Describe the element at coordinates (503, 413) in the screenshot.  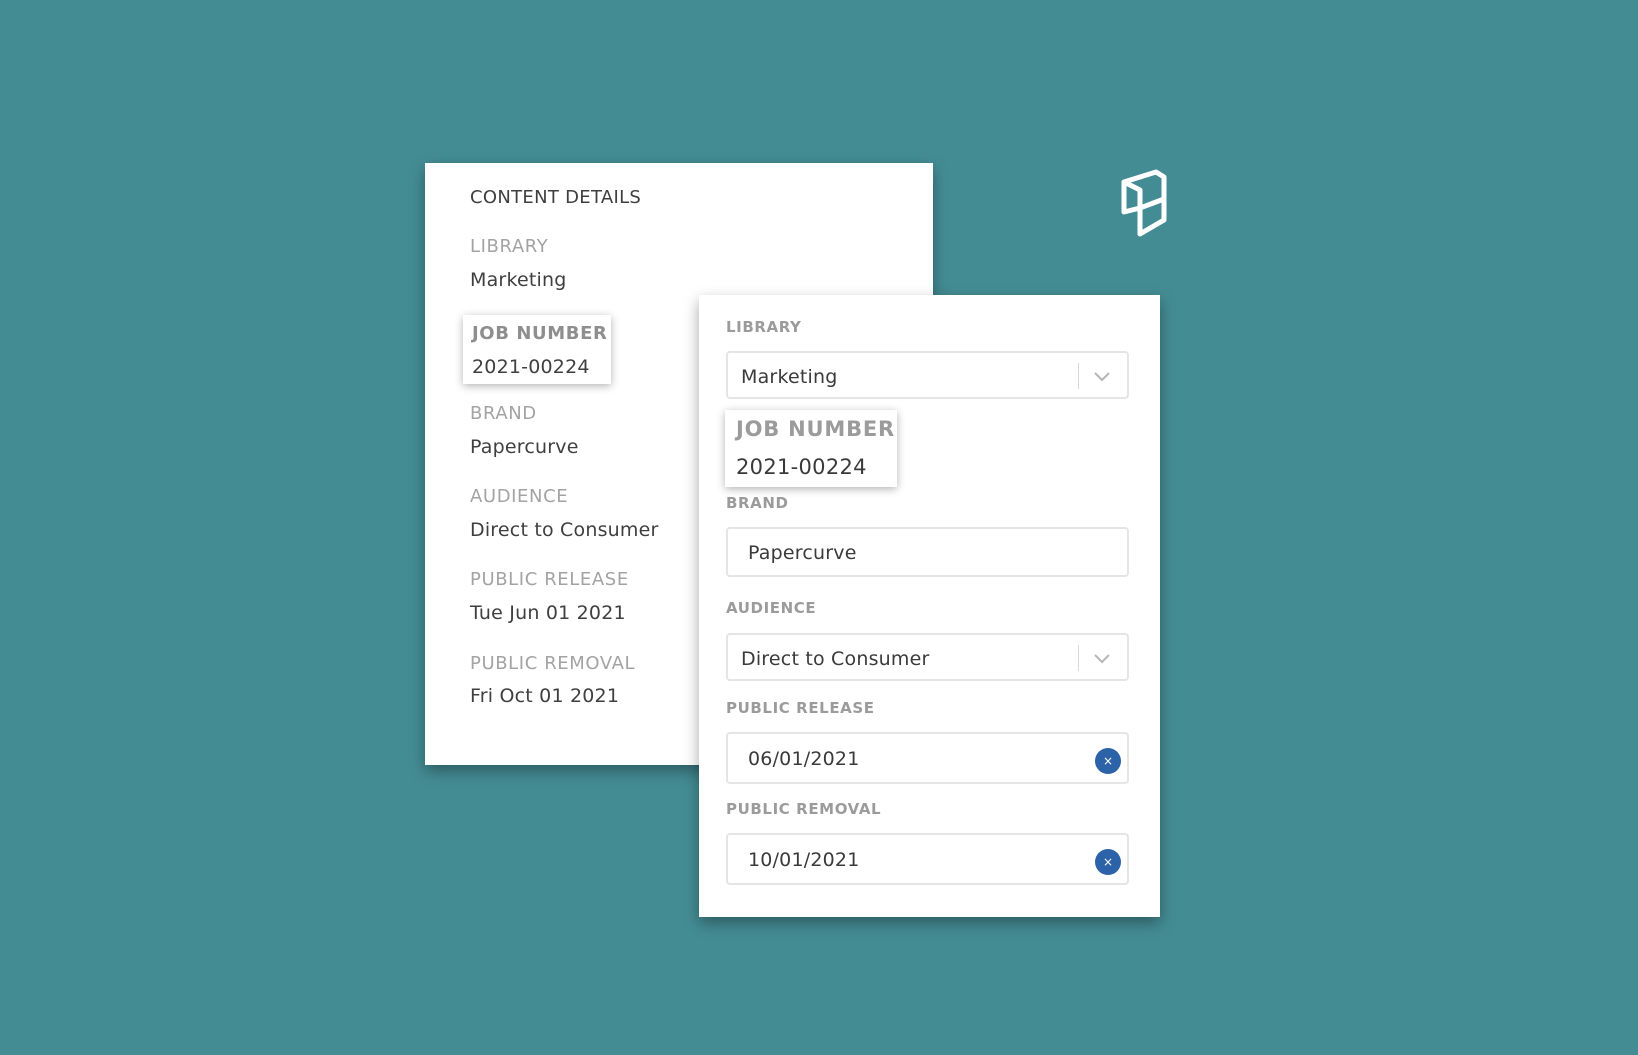
I see `brand-label: BRAND` at that location.